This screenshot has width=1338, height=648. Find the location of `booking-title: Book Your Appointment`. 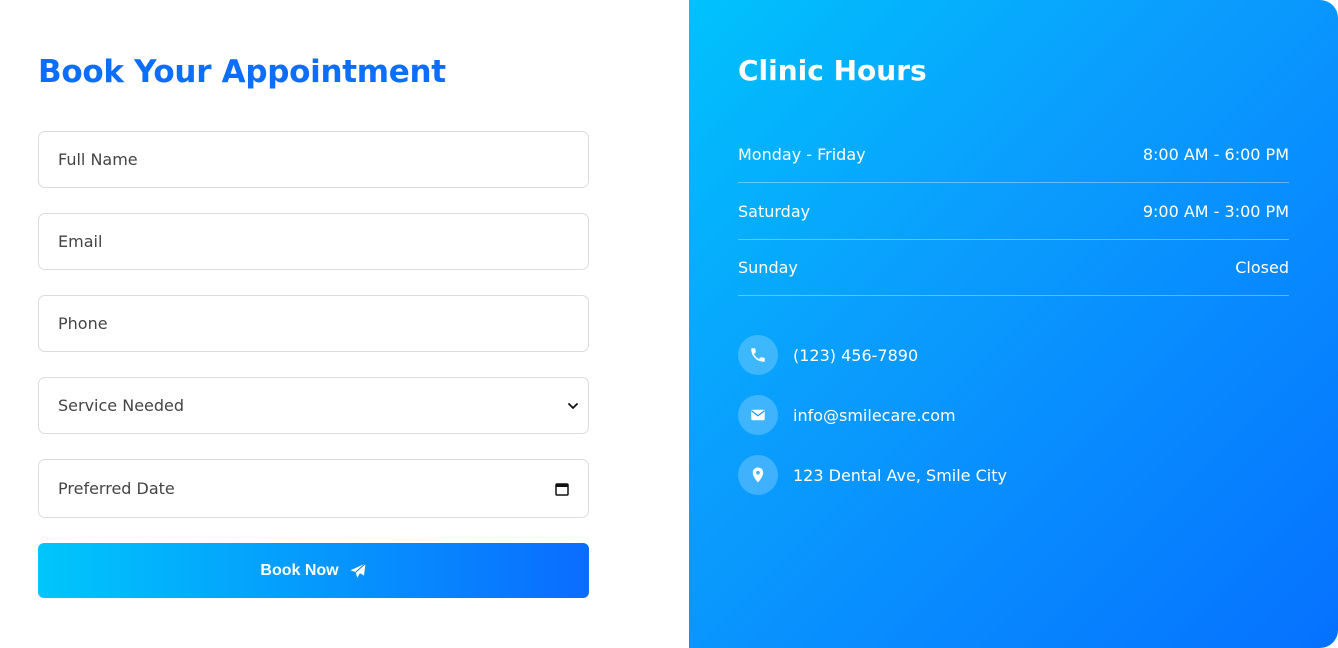

booking-title: Book Your Appointment is located at coordinates (242, 72).